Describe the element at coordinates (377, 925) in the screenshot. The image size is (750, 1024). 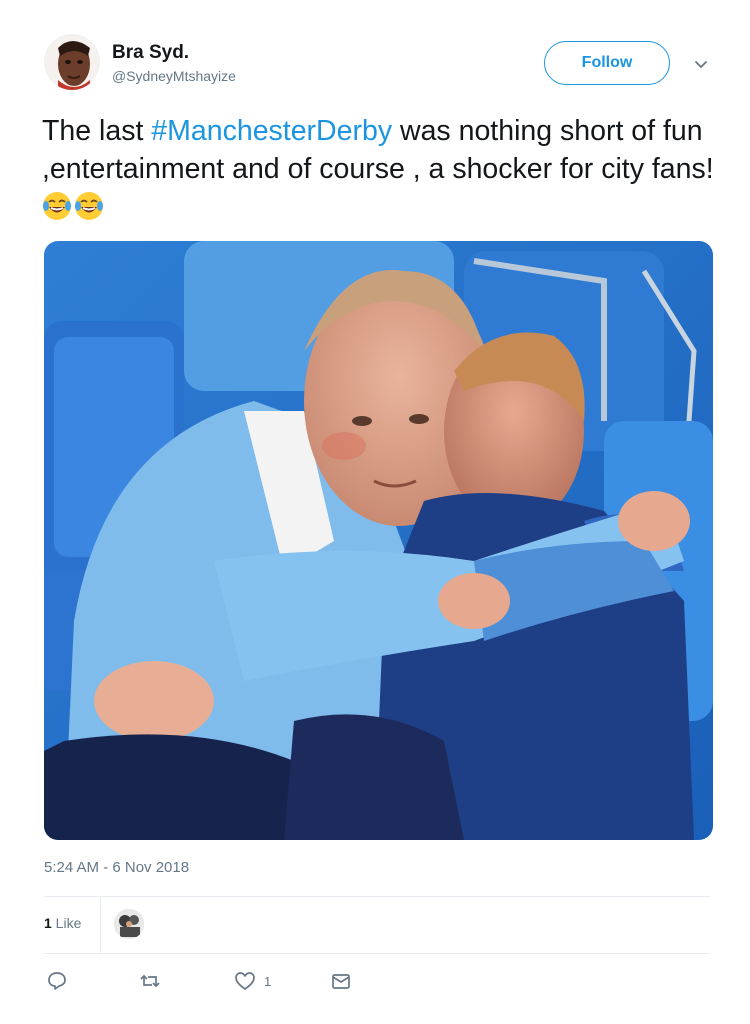
I see `tweet-stats: 1 Like` at that location.